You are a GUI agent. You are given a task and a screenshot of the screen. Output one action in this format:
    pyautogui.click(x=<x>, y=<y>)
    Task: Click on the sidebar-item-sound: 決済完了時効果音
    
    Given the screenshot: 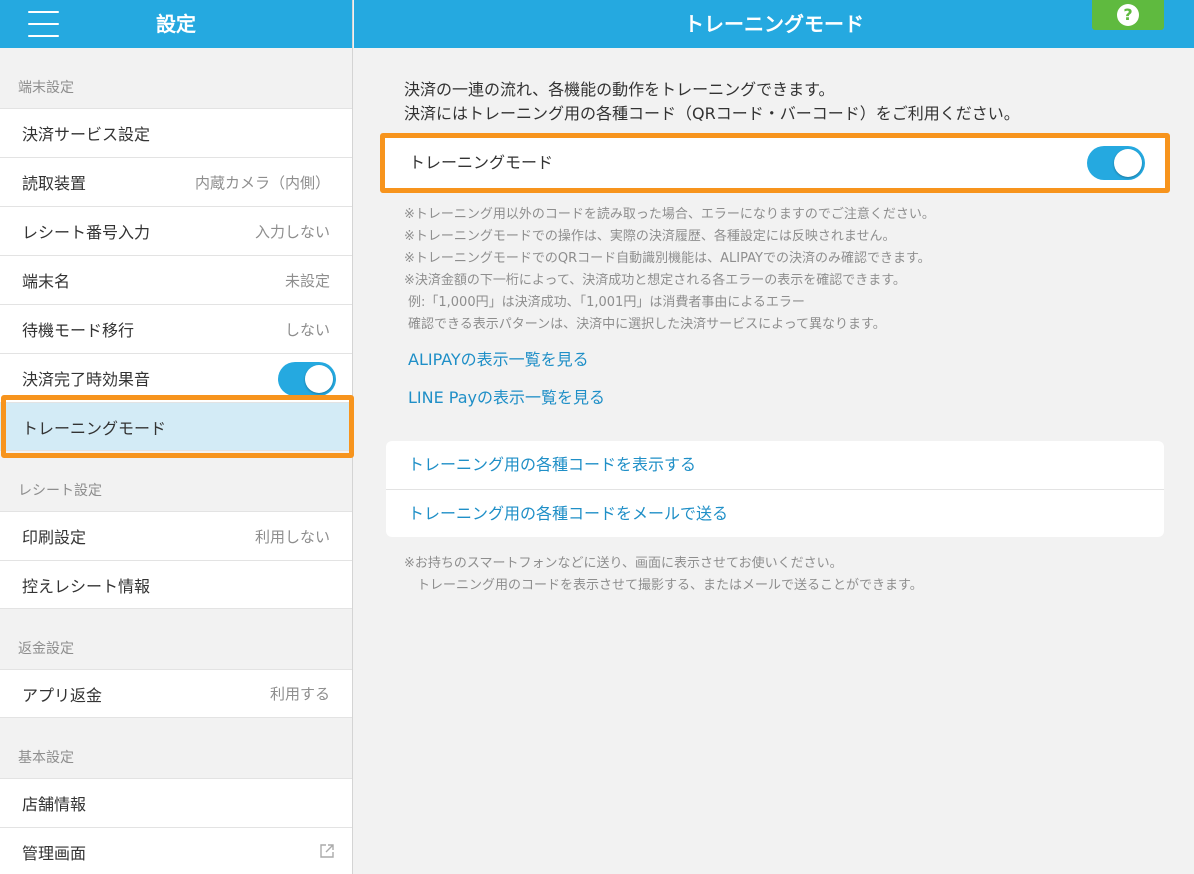 What is the action you would take?
    pyautogui.click(x=176, y=377)
    